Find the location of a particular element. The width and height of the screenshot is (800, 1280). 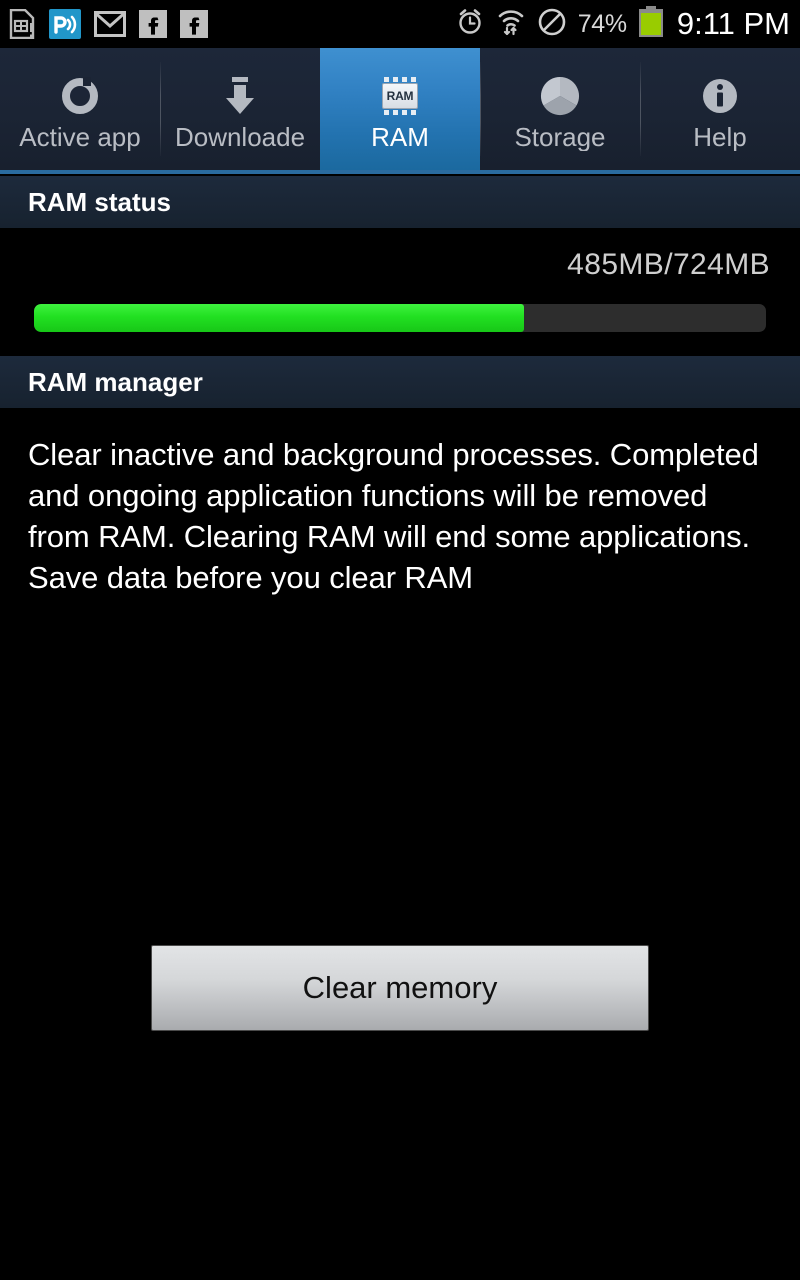

memory-usage-label: 485MB/724MB is located at coordinates (668, 264).